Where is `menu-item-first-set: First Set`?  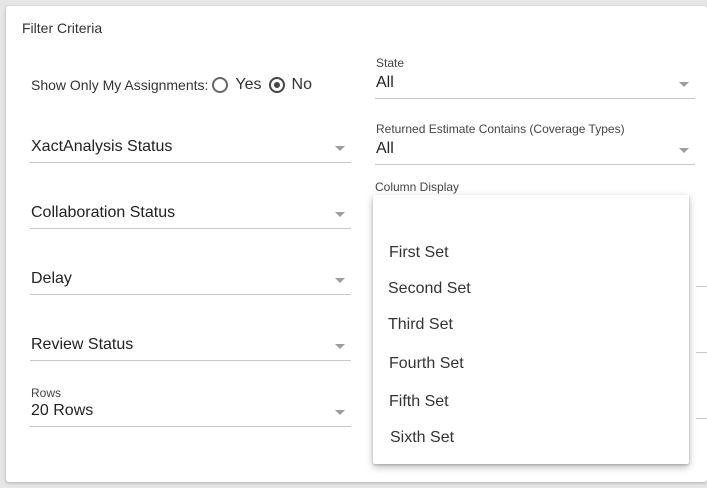
menu-item-first-set: First Set is located at coordinates (419, 253).